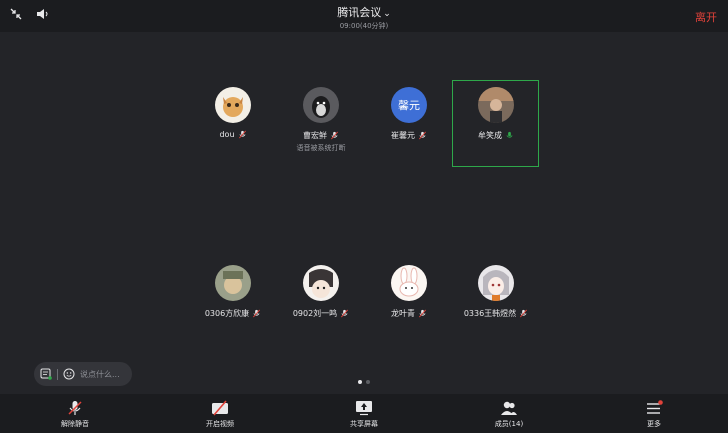  Describe the element at coordinates (655, 407) in the screenshot. I see `more-menu-icon` at that location.